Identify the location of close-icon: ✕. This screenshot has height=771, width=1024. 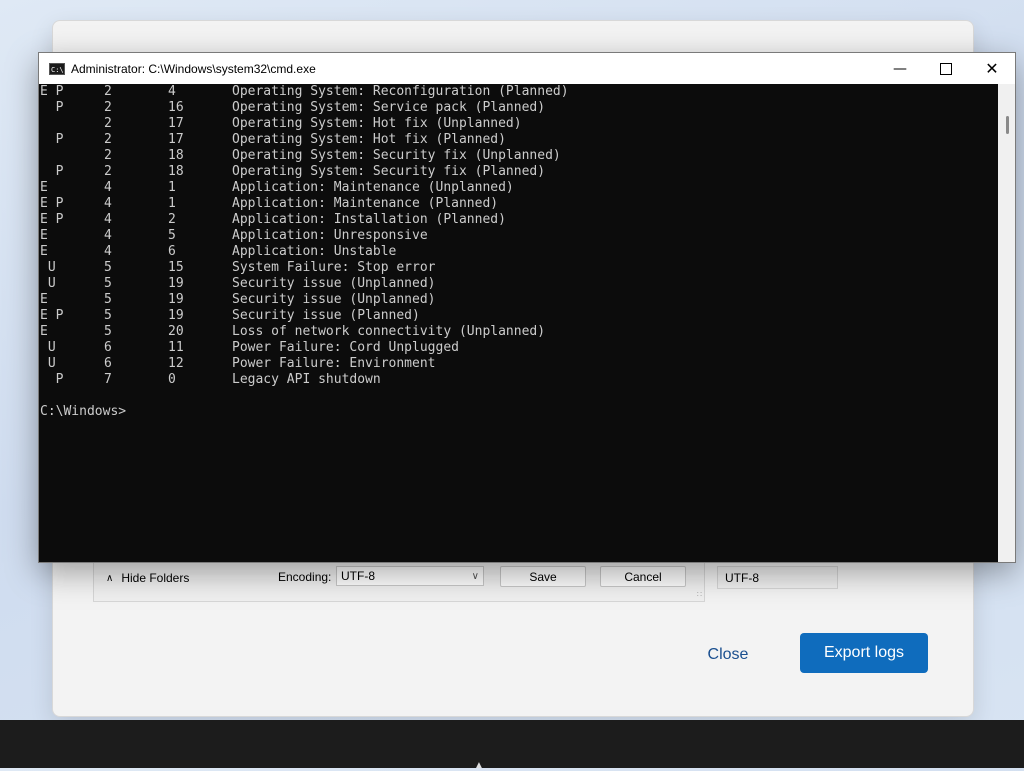
(992, 68).